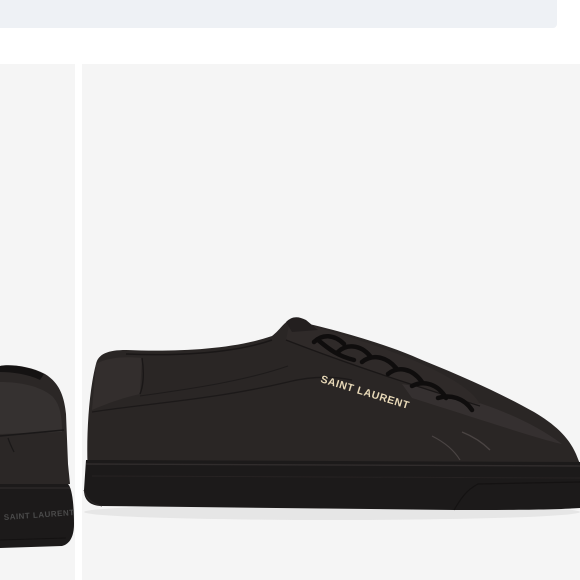 This screenshot has width=580, height=580. Describe the element at coordinates (37, 322) in the screenshot. I see `gallery-thumbnail-heel-view: SAINT LAURENT` at that location.